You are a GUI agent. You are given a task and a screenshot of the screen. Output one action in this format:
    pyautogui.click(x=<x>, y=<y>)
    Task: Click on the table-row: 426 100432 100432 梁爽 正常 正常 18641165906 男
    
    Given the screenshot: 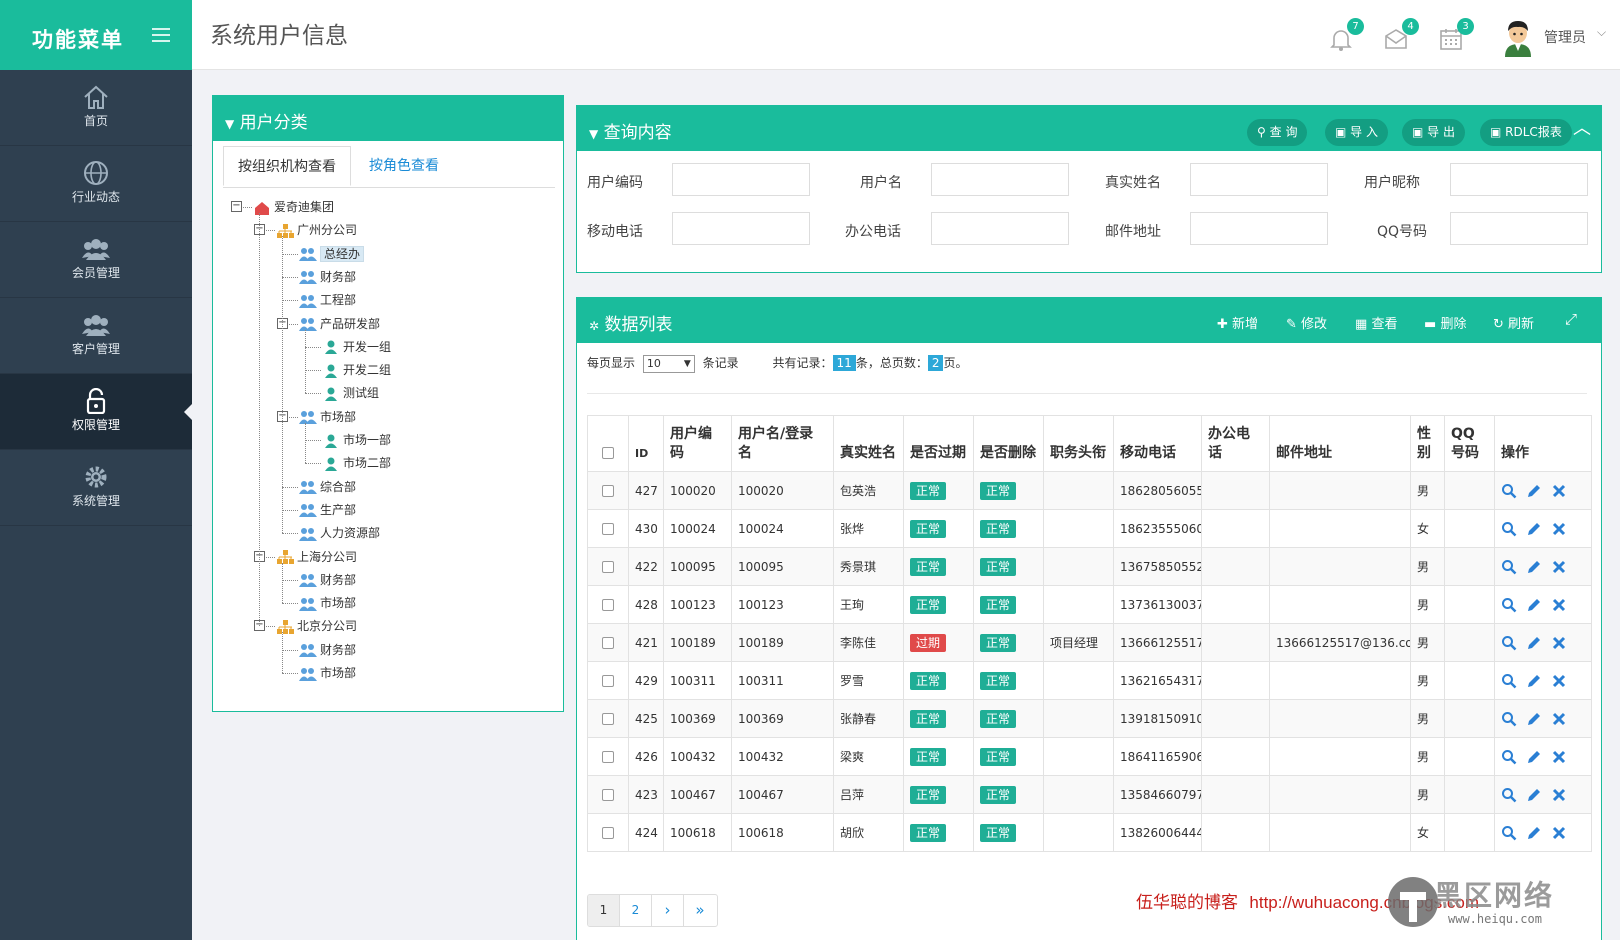 What is the action you would take?
    pyautogui.click(x=1089, y=756)
    